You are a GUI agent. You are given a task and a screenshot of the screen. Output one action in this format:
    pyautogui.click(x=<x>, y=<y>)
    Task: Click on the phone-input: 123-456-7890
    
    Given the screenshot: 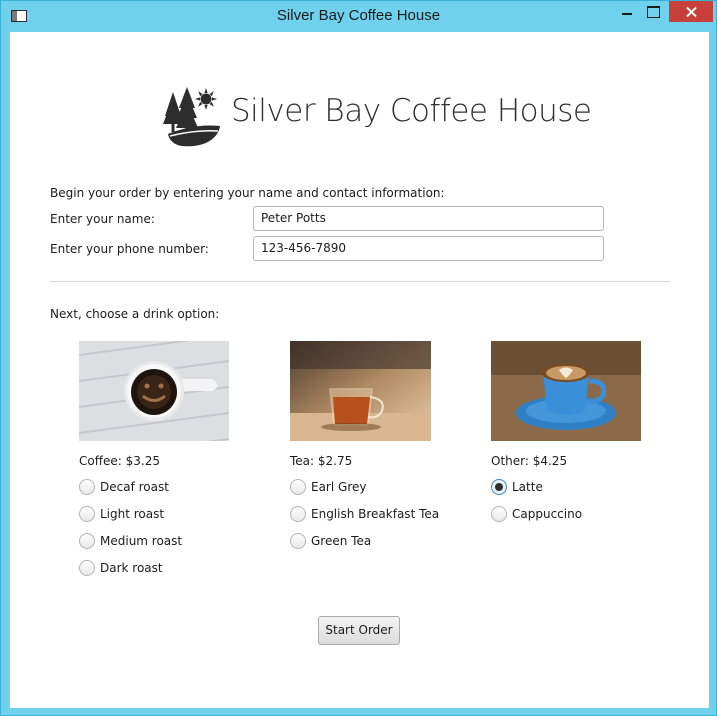 What is the action you would take?
    pyautogui.click(x=428, y=248)
    